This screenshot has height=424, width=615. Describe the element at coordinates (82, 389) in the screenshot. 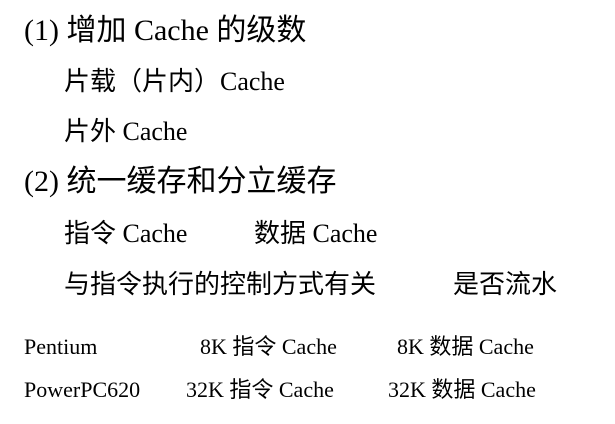

I see `table-row-processor: PowerPC620` at that location.